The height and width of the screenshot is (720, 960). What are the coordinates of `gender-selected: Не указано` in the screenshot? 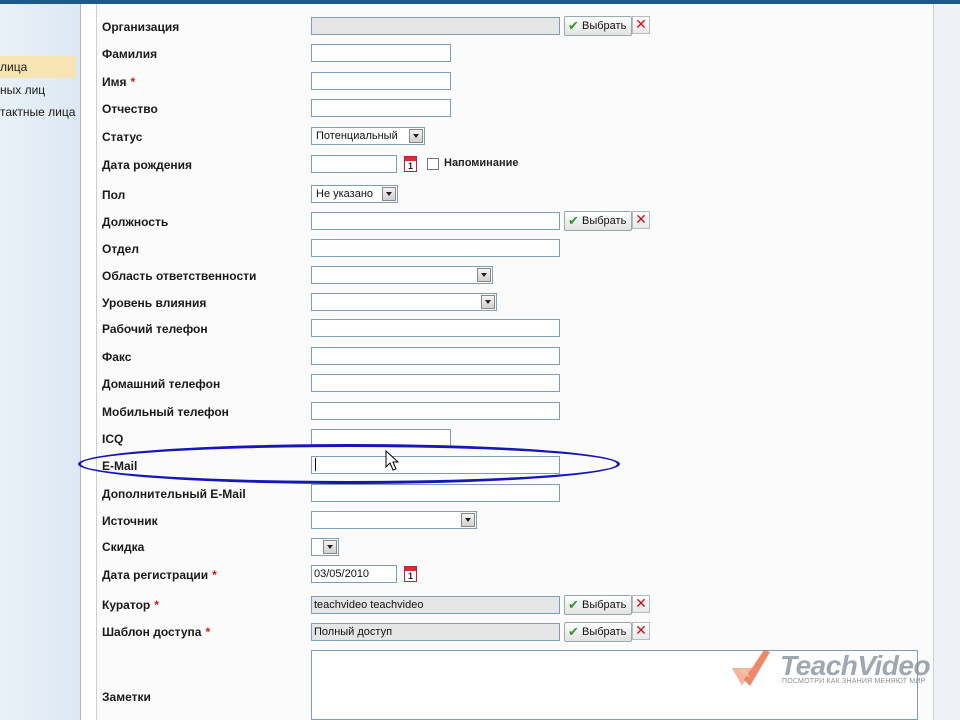 It's located at (345, 194).